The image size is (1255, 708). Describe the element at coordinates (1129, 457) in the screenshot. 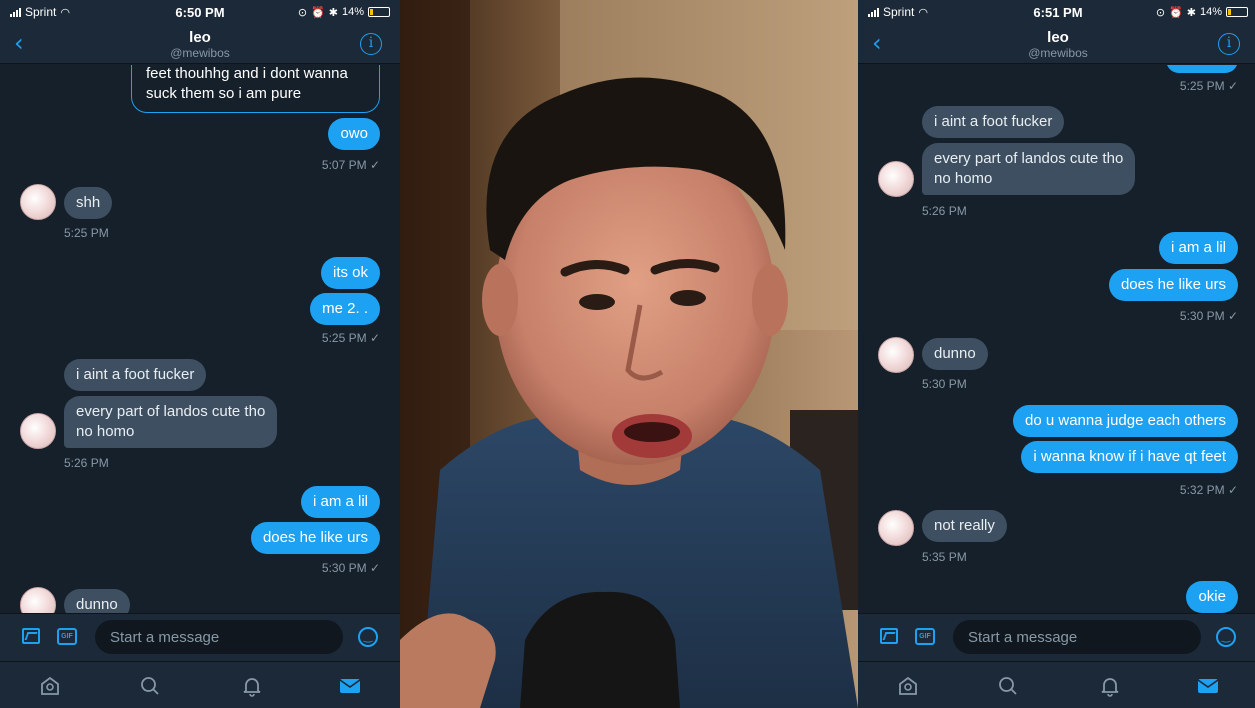

I see `message-bubble-outgoing: i wanna know if i have qt feet` at that location.